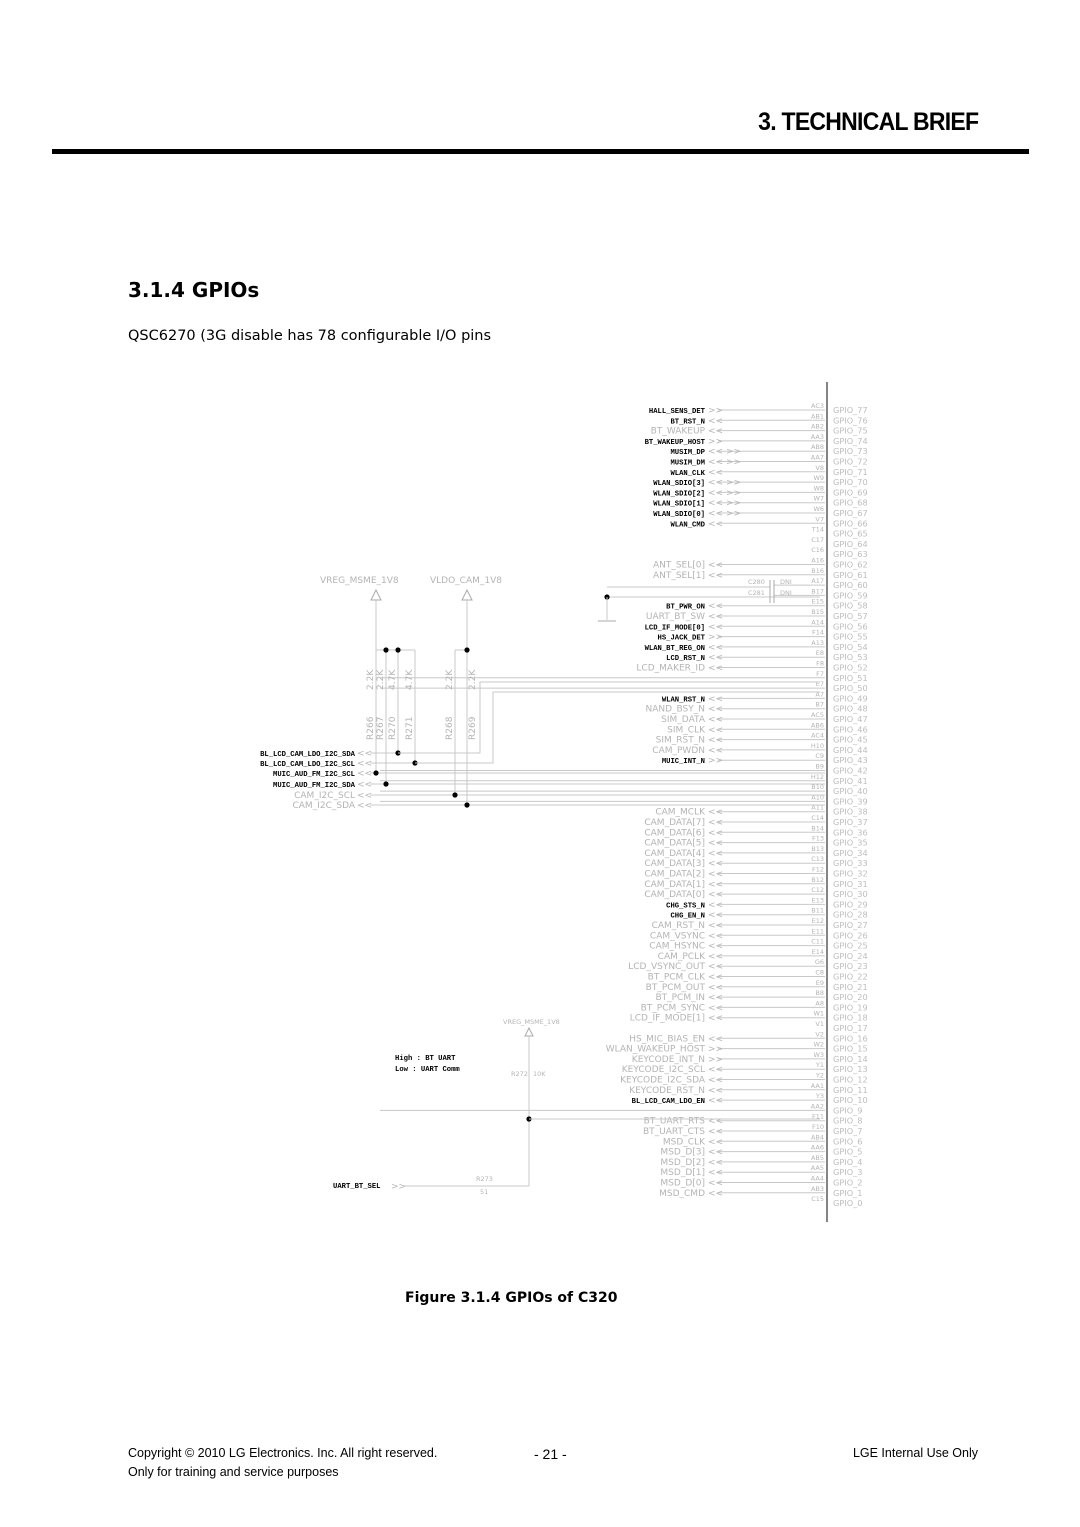 Image resolution: width=1080 pixels, height=1527 pixels. I want to click on ball-label: C12, so click(817, 890).